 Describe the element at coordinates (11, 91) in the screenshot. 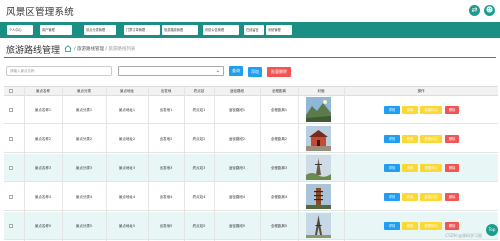

I see `select-all-checkbox` at that location.